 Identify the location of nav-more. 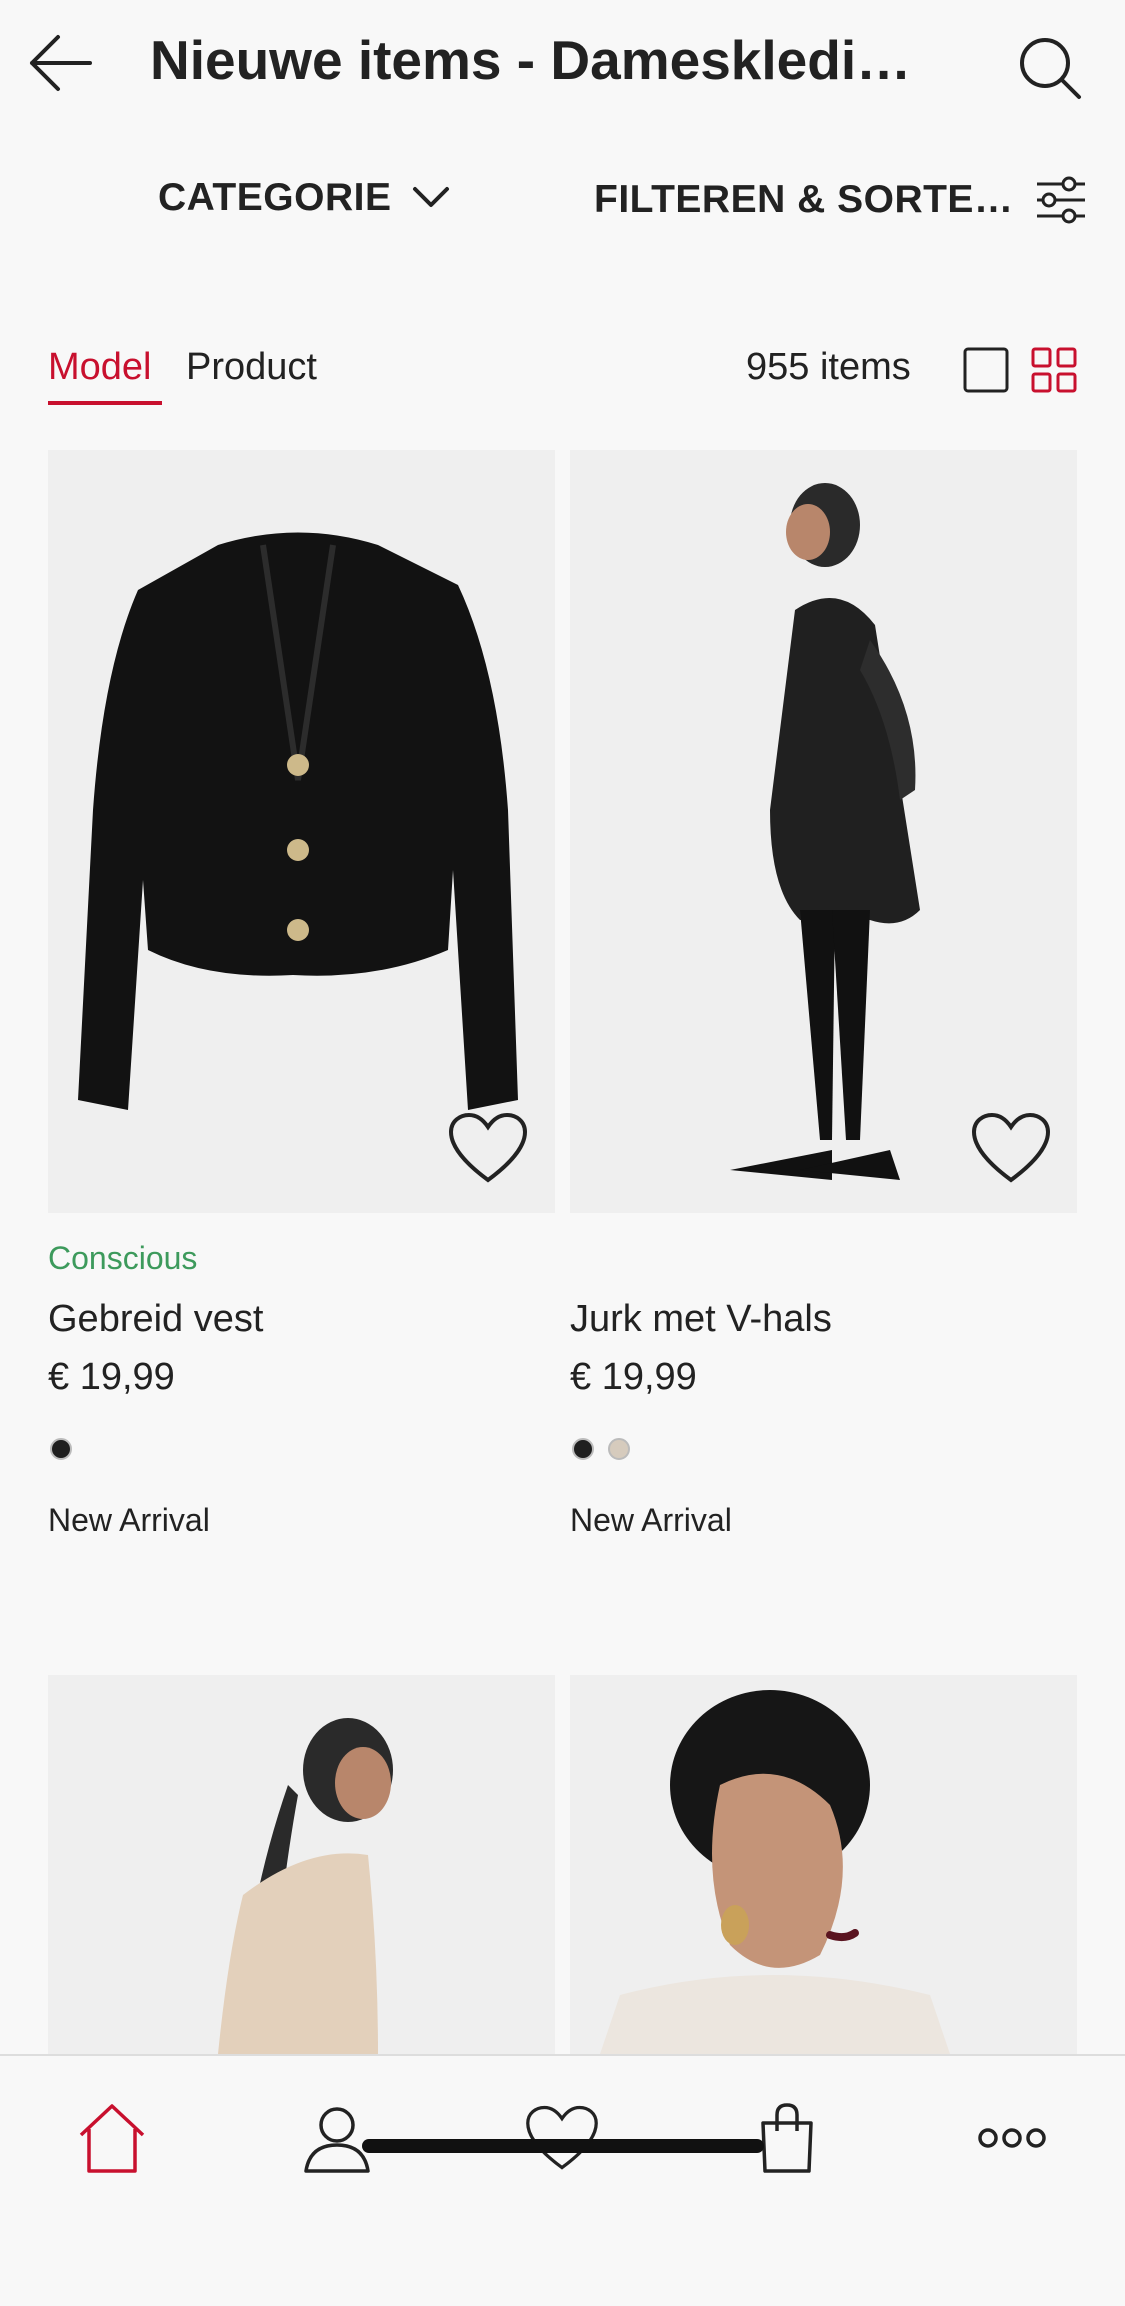
(1012, 2138).